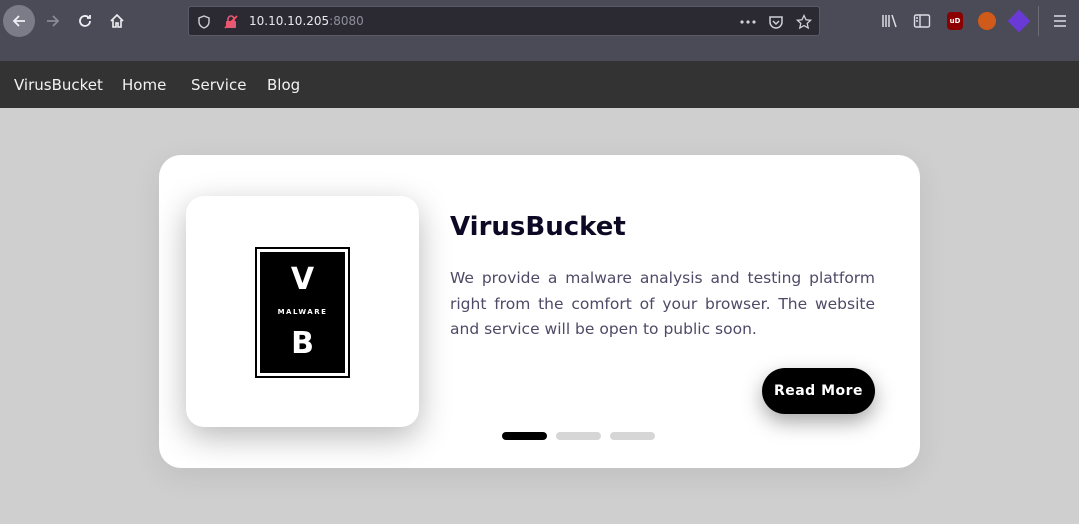  I want to click on browser-toolbar: 10.10.10.205:8080 uD, so click(539, 30).